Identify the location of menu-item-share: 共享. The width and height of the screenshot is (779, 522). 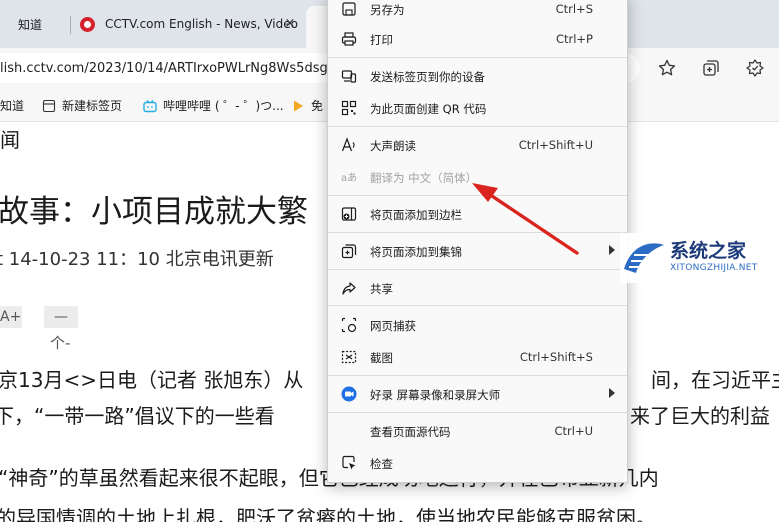
(477, 288).